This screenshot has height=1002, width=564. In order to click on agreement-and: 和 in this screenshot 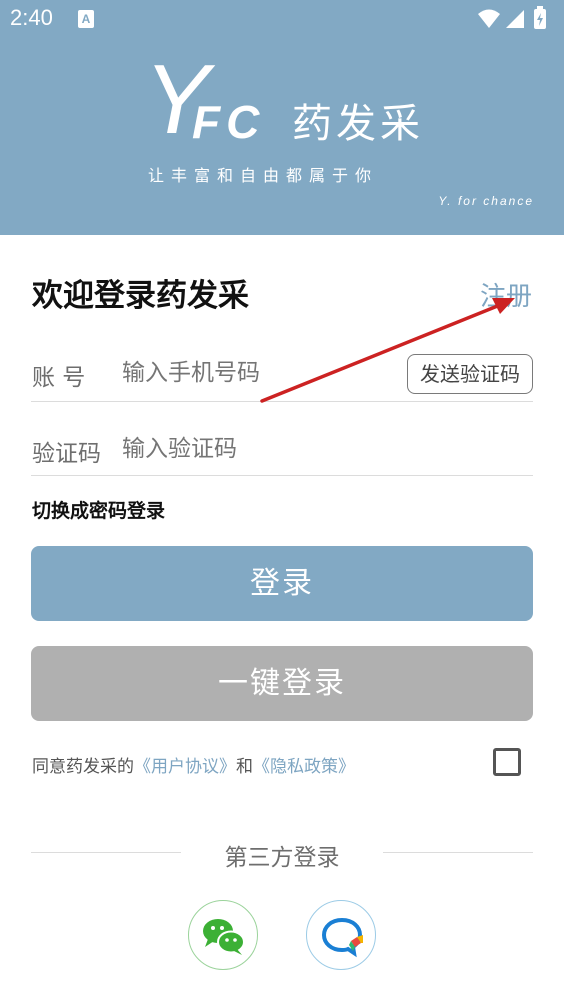, I will do `click(244, 767)`.